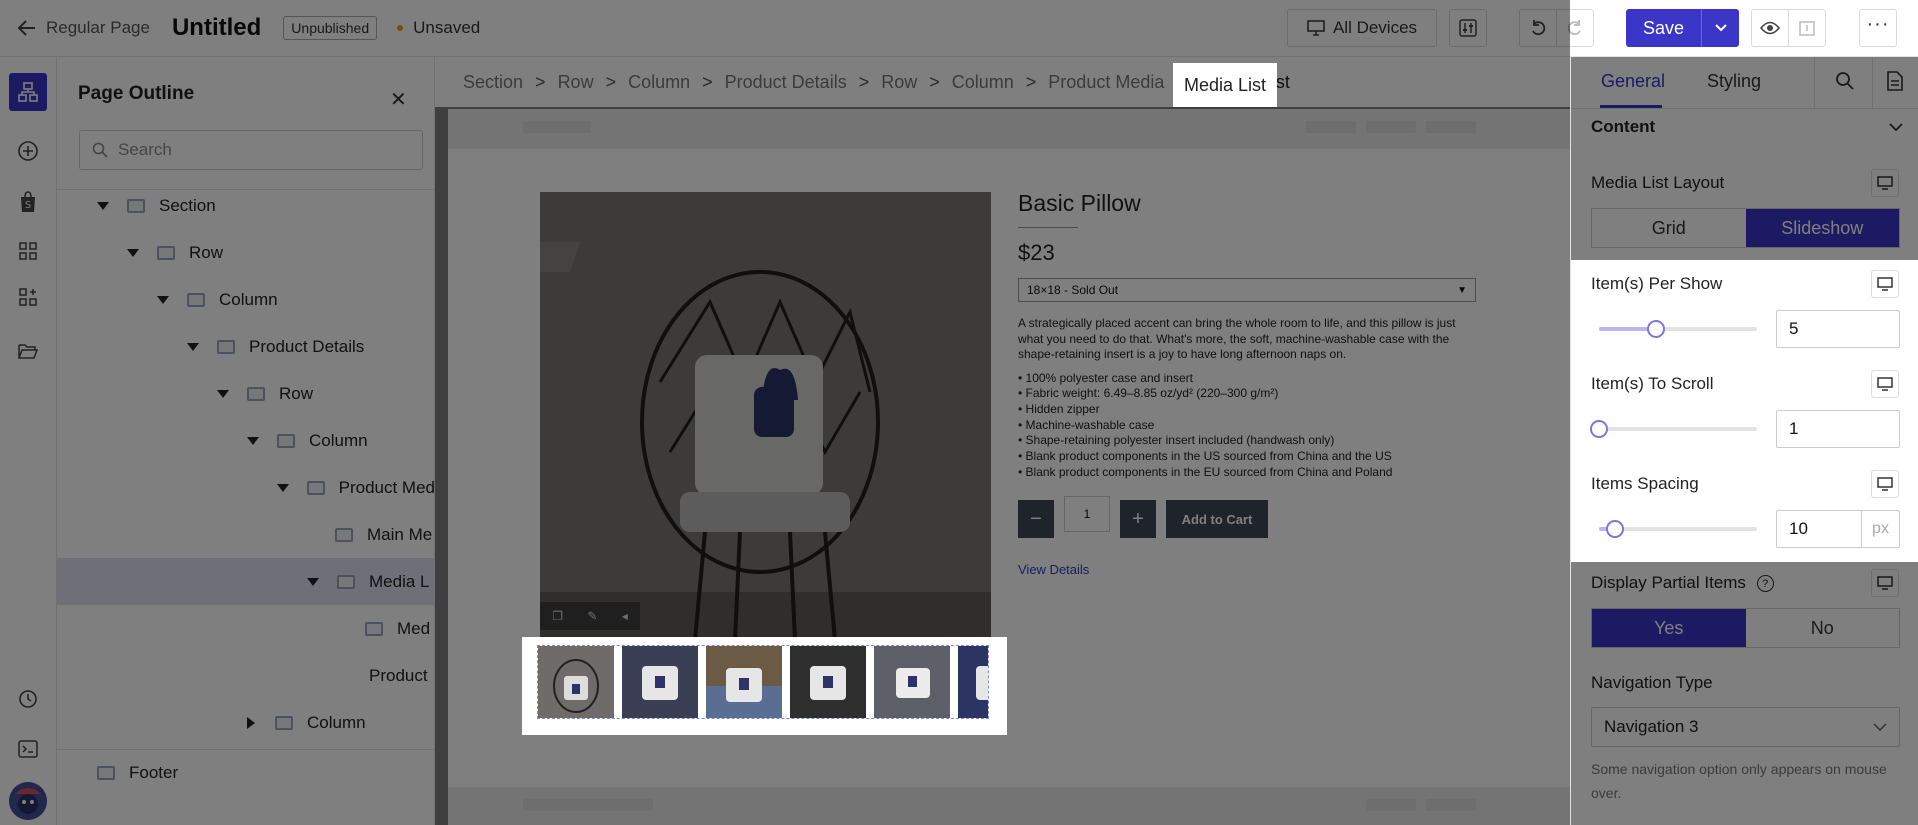 The height and width of the screenshot is (825, 1918). Describe the element at coordinates (1225, 85) in the screenshot. I see `breadcrumb-current-highlight: Media List` at that location.